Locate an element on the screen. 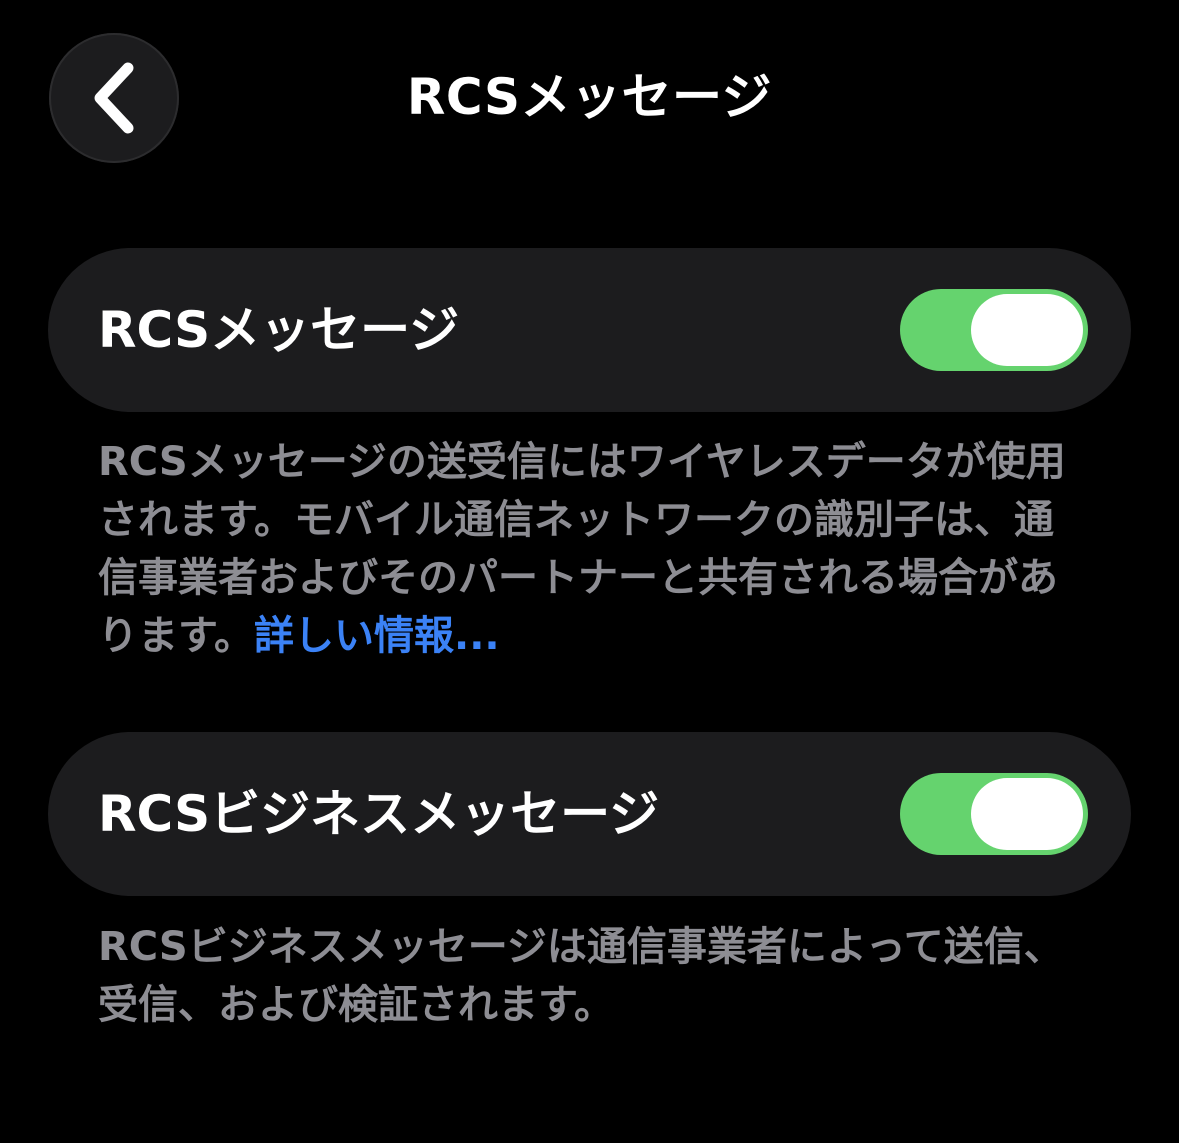  rcs-messages-row: RCSメッセージ is located at coordinates (589, 330).